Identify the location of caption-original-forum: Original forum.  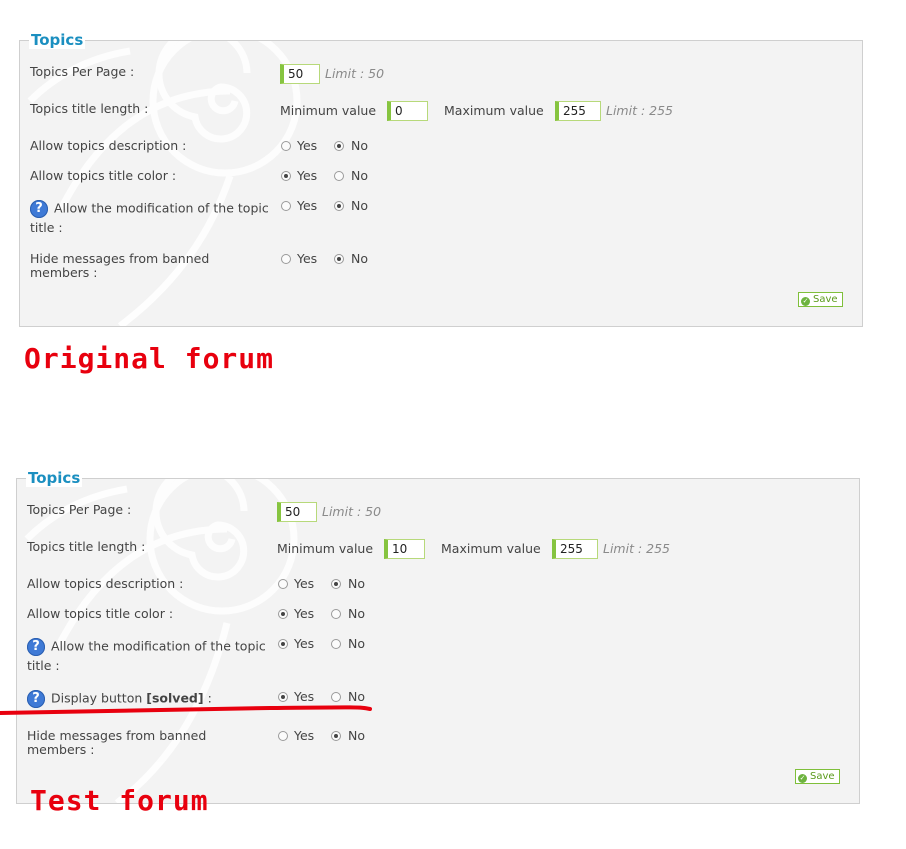
(149, 358).